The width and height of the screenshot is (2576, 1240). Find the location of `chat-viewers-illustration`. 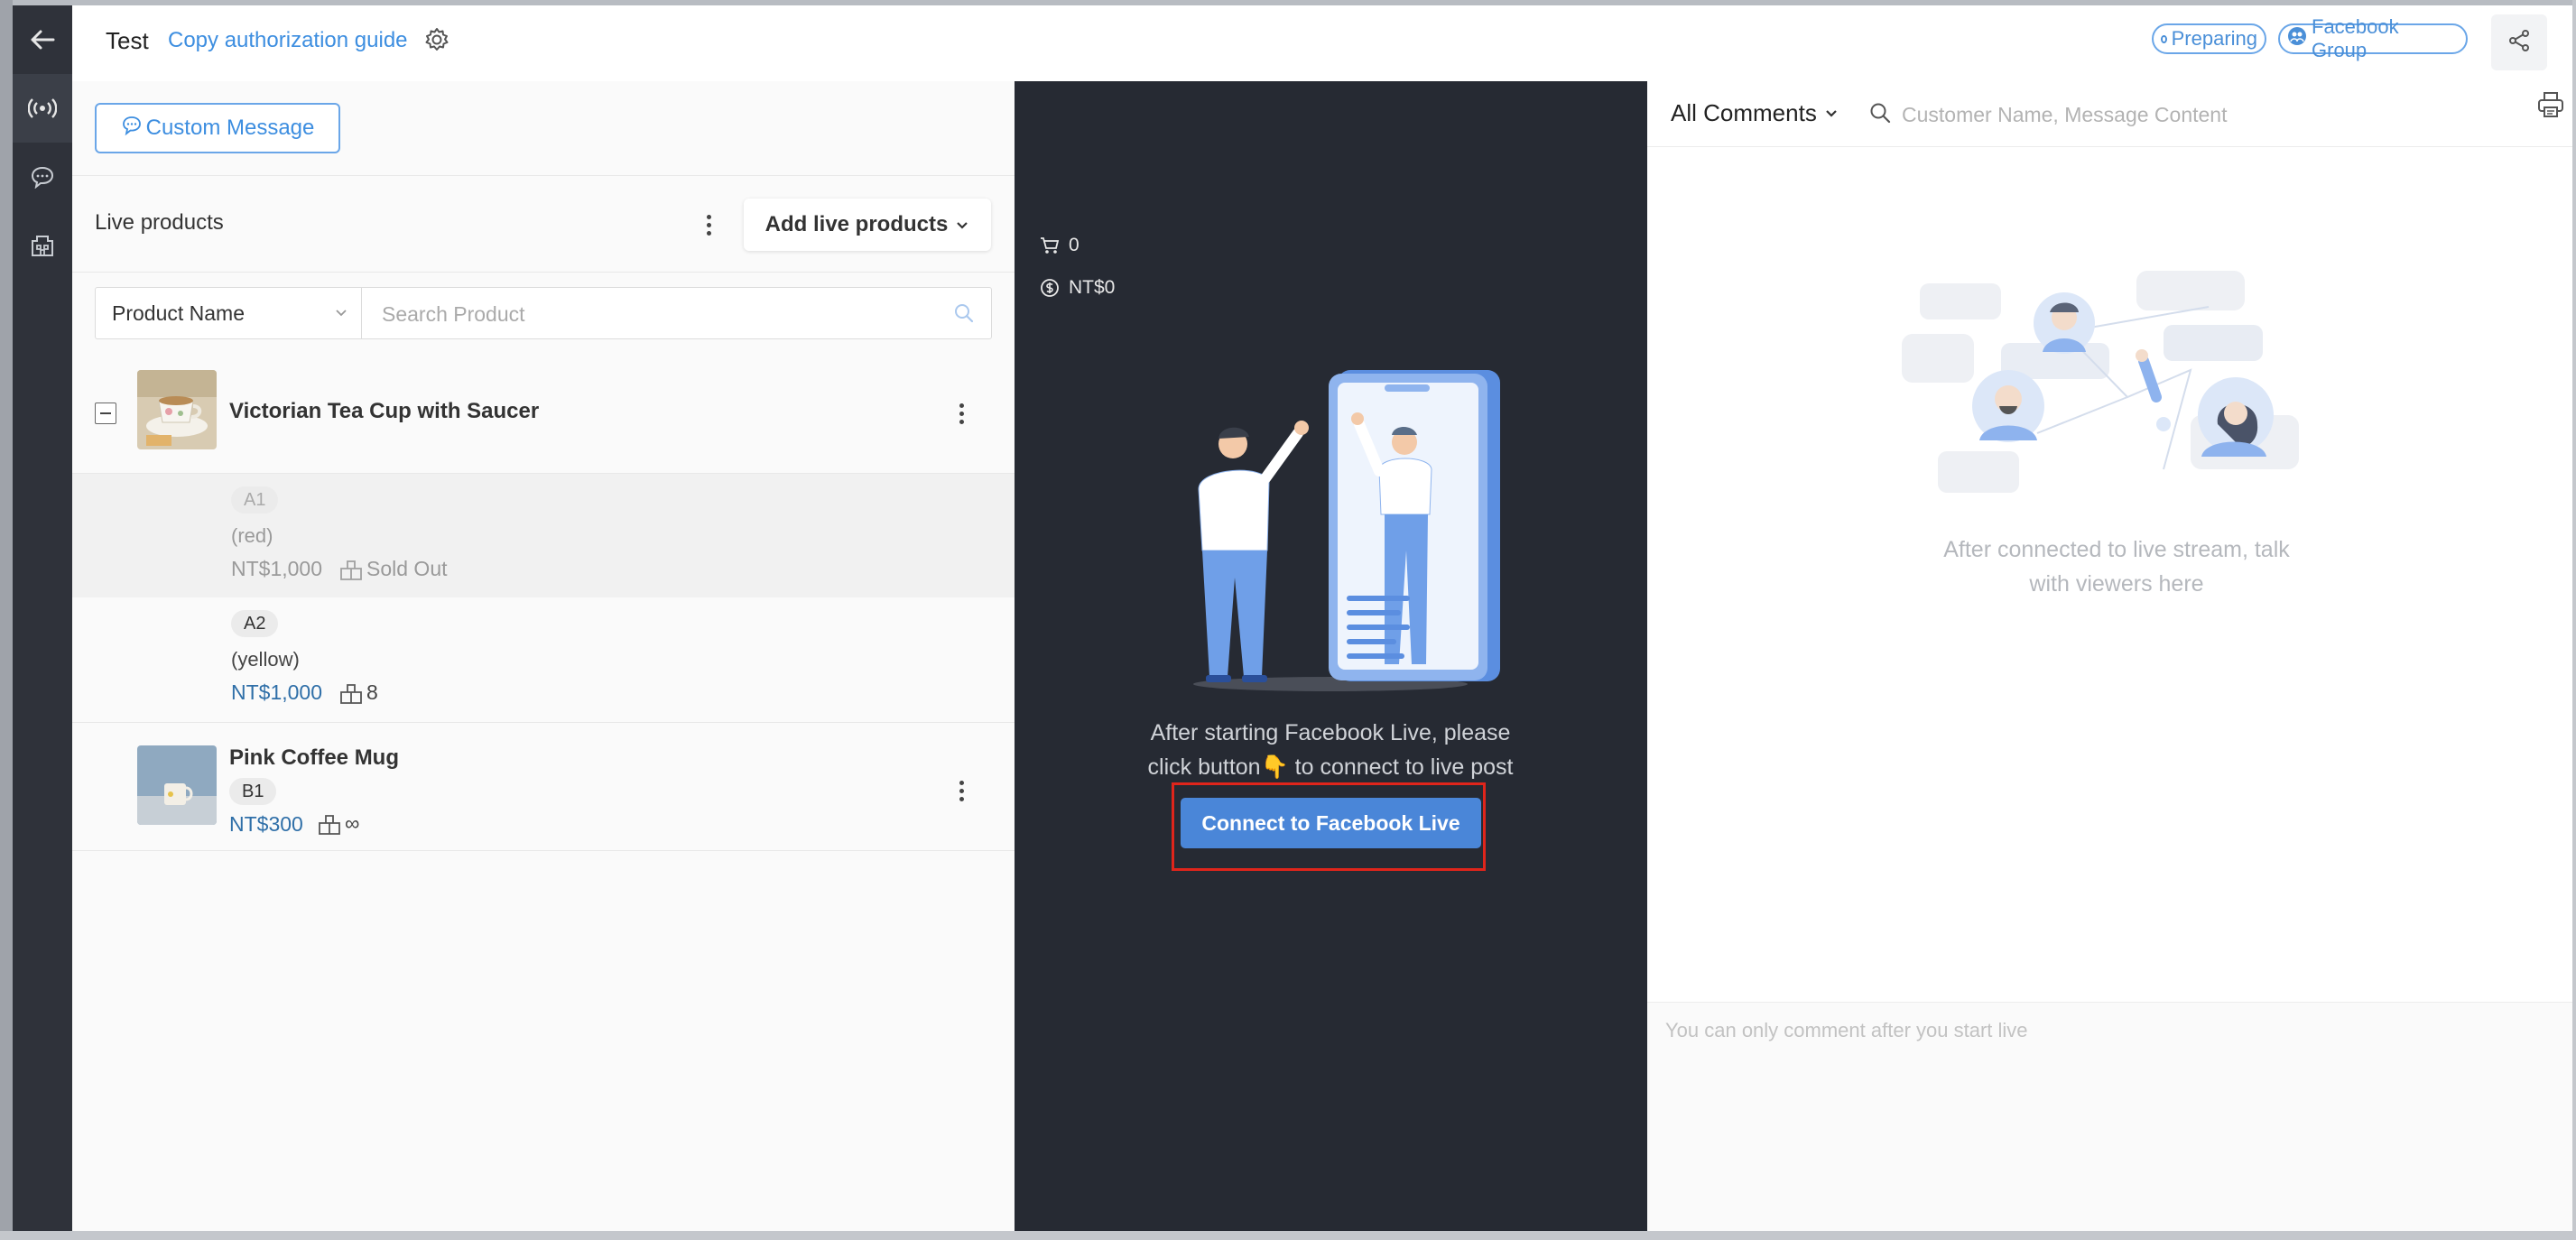

chat-viewers-illustration is located at coordinates (2100, 382).